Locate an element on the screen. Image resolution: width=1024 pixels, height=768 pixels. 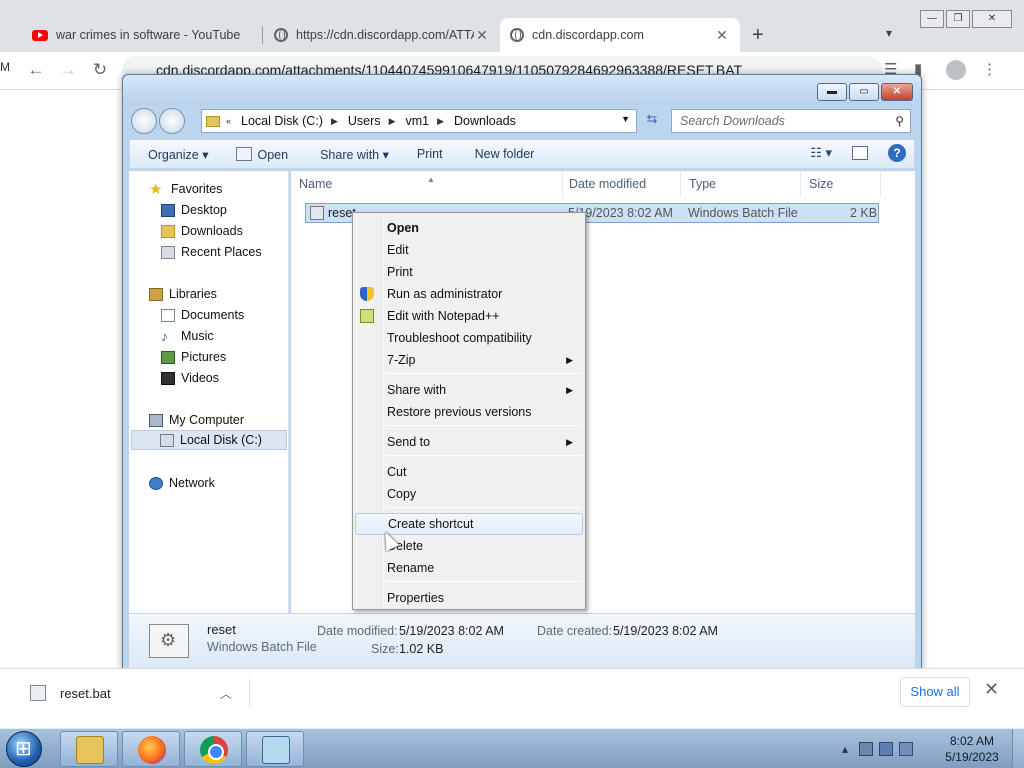
menu-item-cut: Cut is located at coordinates (469, 472).